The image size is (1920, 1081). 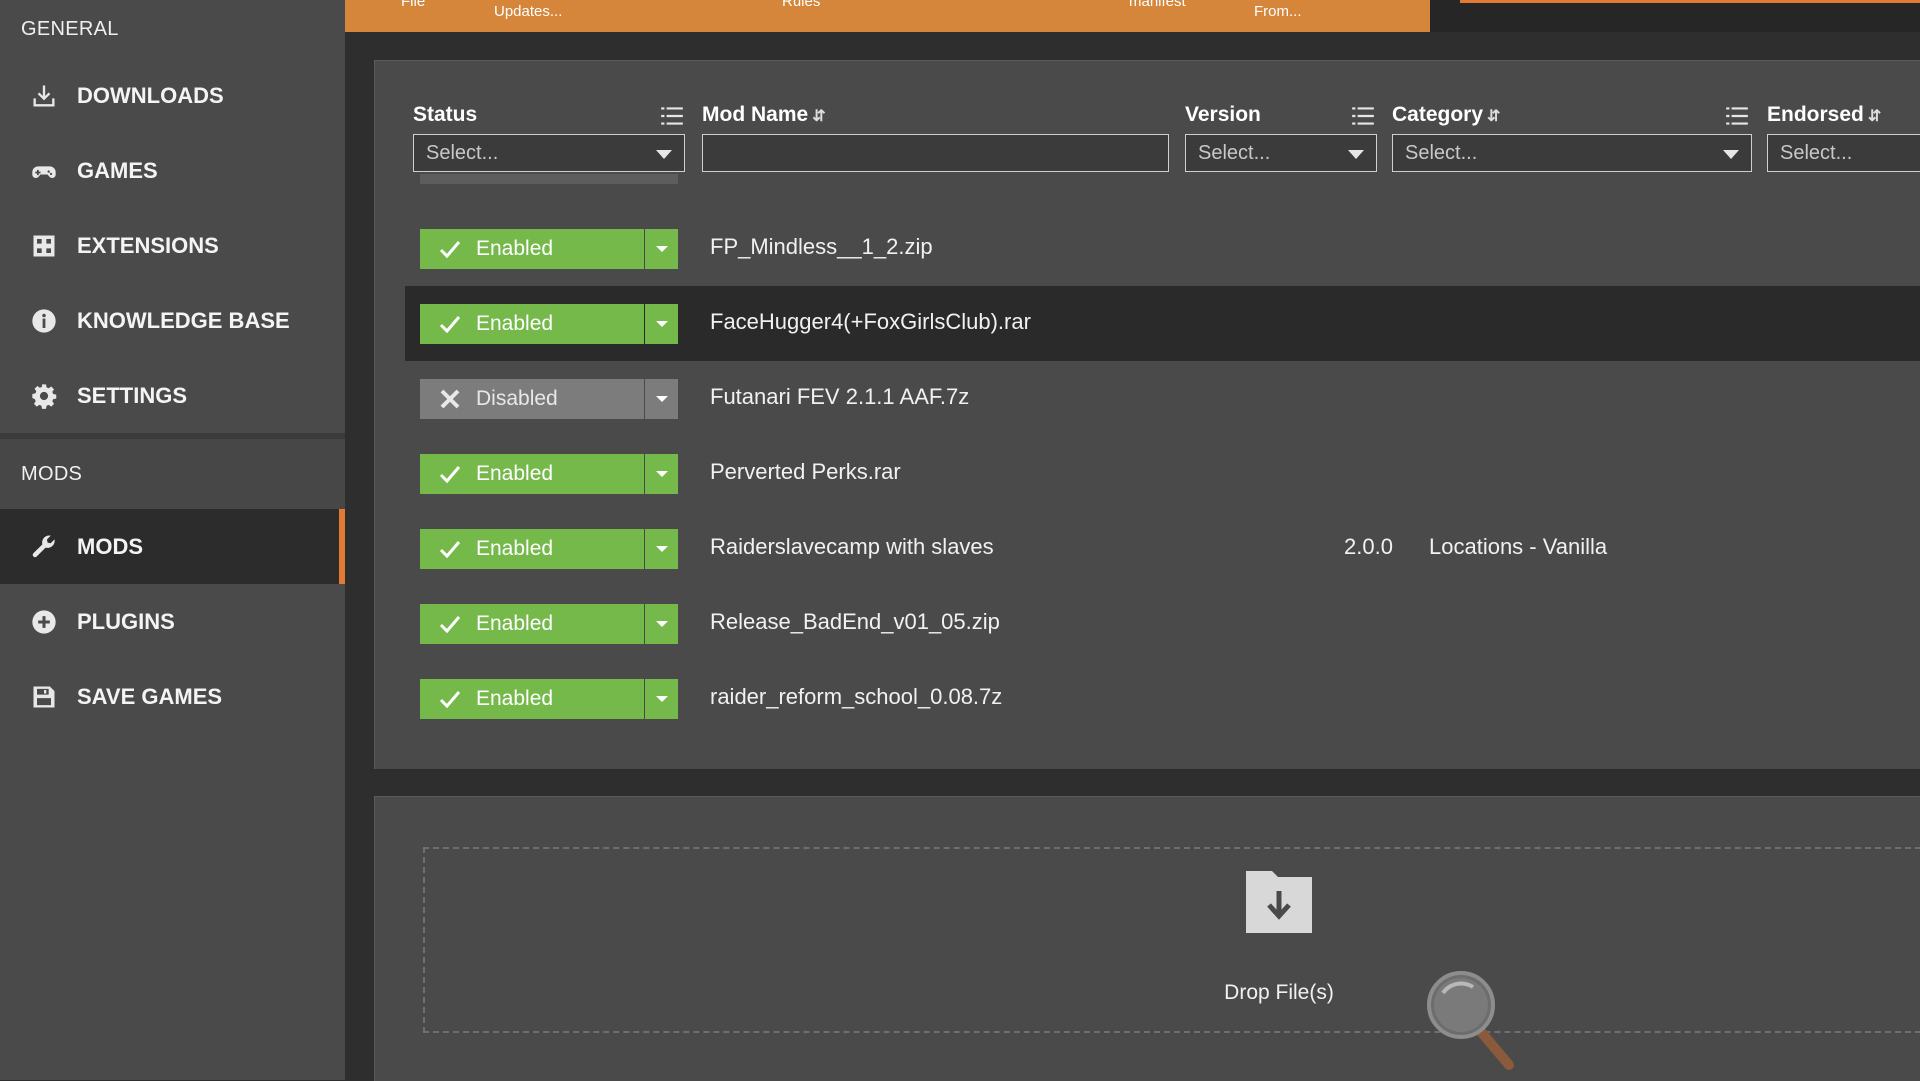 What do you see at coordinates (1162, 698) in the screenshot?
I see `table-row: Enabled raider_reform_school_0.08.7z` at bounding box center [1162, 698].